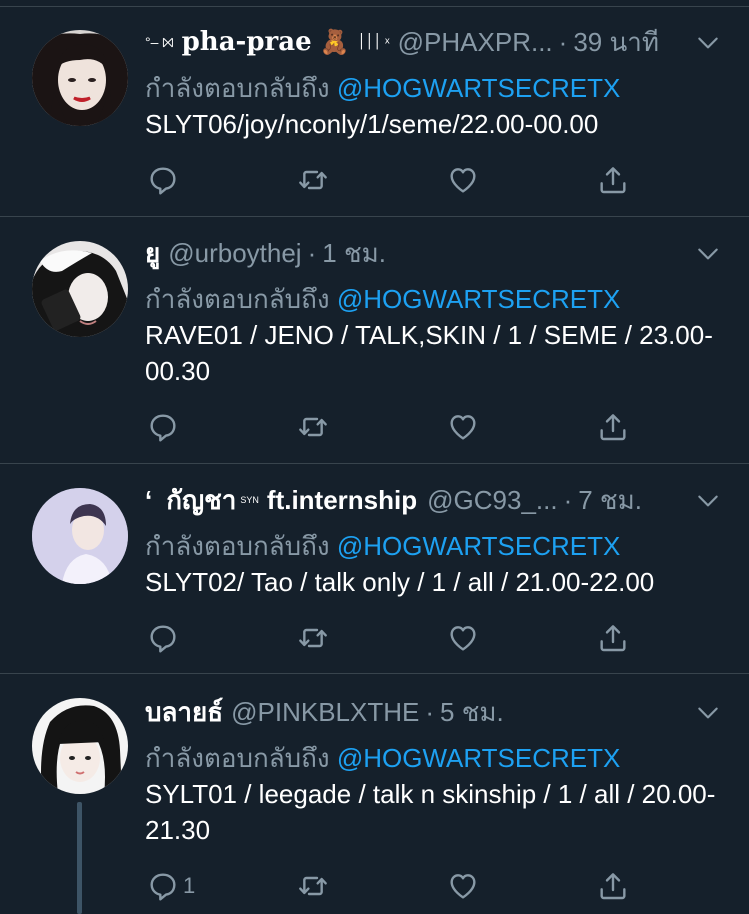  Describe the element at coordinates (159, 41) in the screenshot. I see `display-name-decoration: °– ⨝` at that location.